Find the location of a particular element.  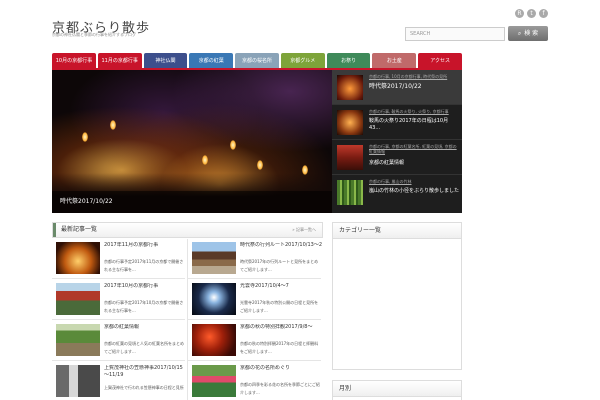

social-links: R t f is located at coordinates (531, 13).